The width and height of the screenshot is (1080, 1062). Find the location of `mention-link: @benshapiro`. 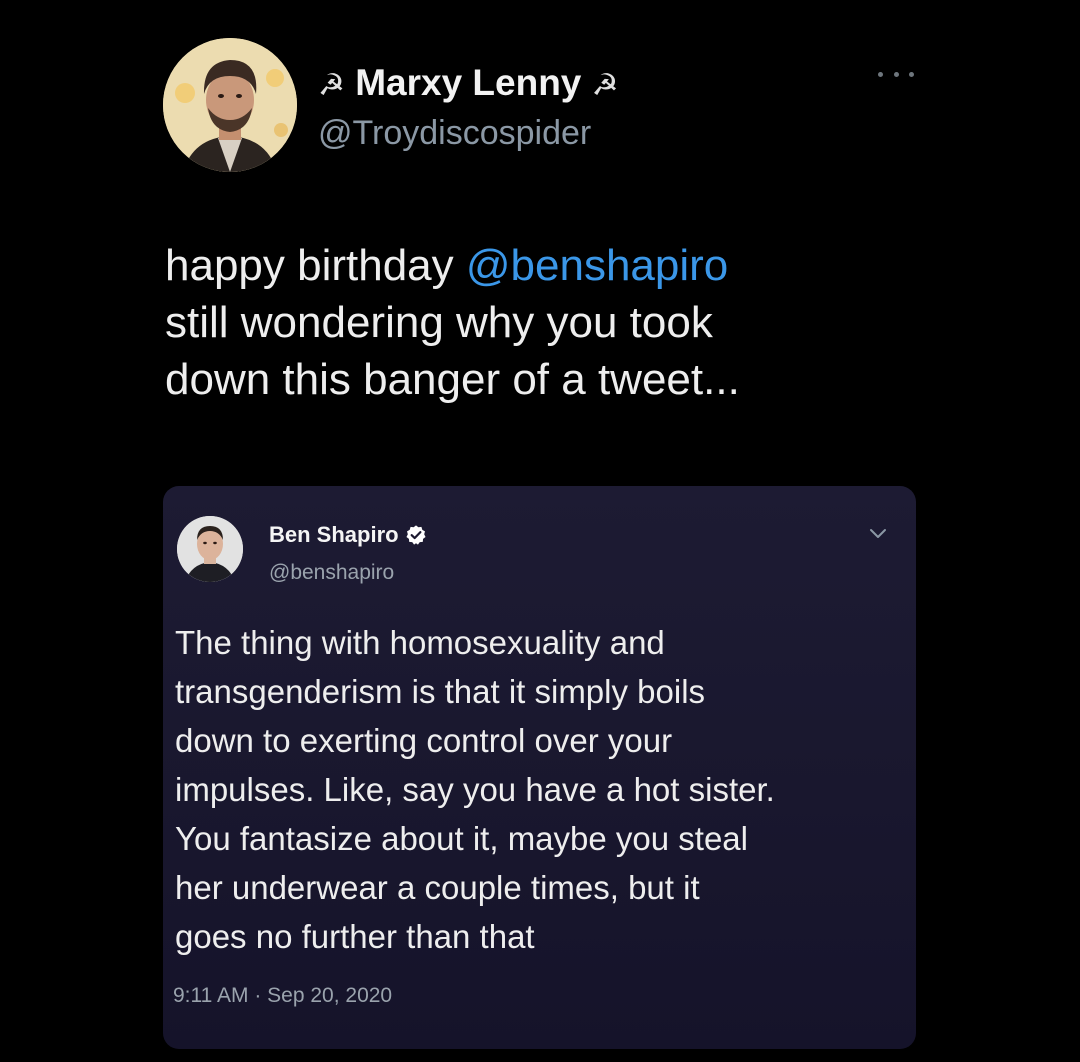

mention-link: @benshapiro is located at coordinates (597, 265).